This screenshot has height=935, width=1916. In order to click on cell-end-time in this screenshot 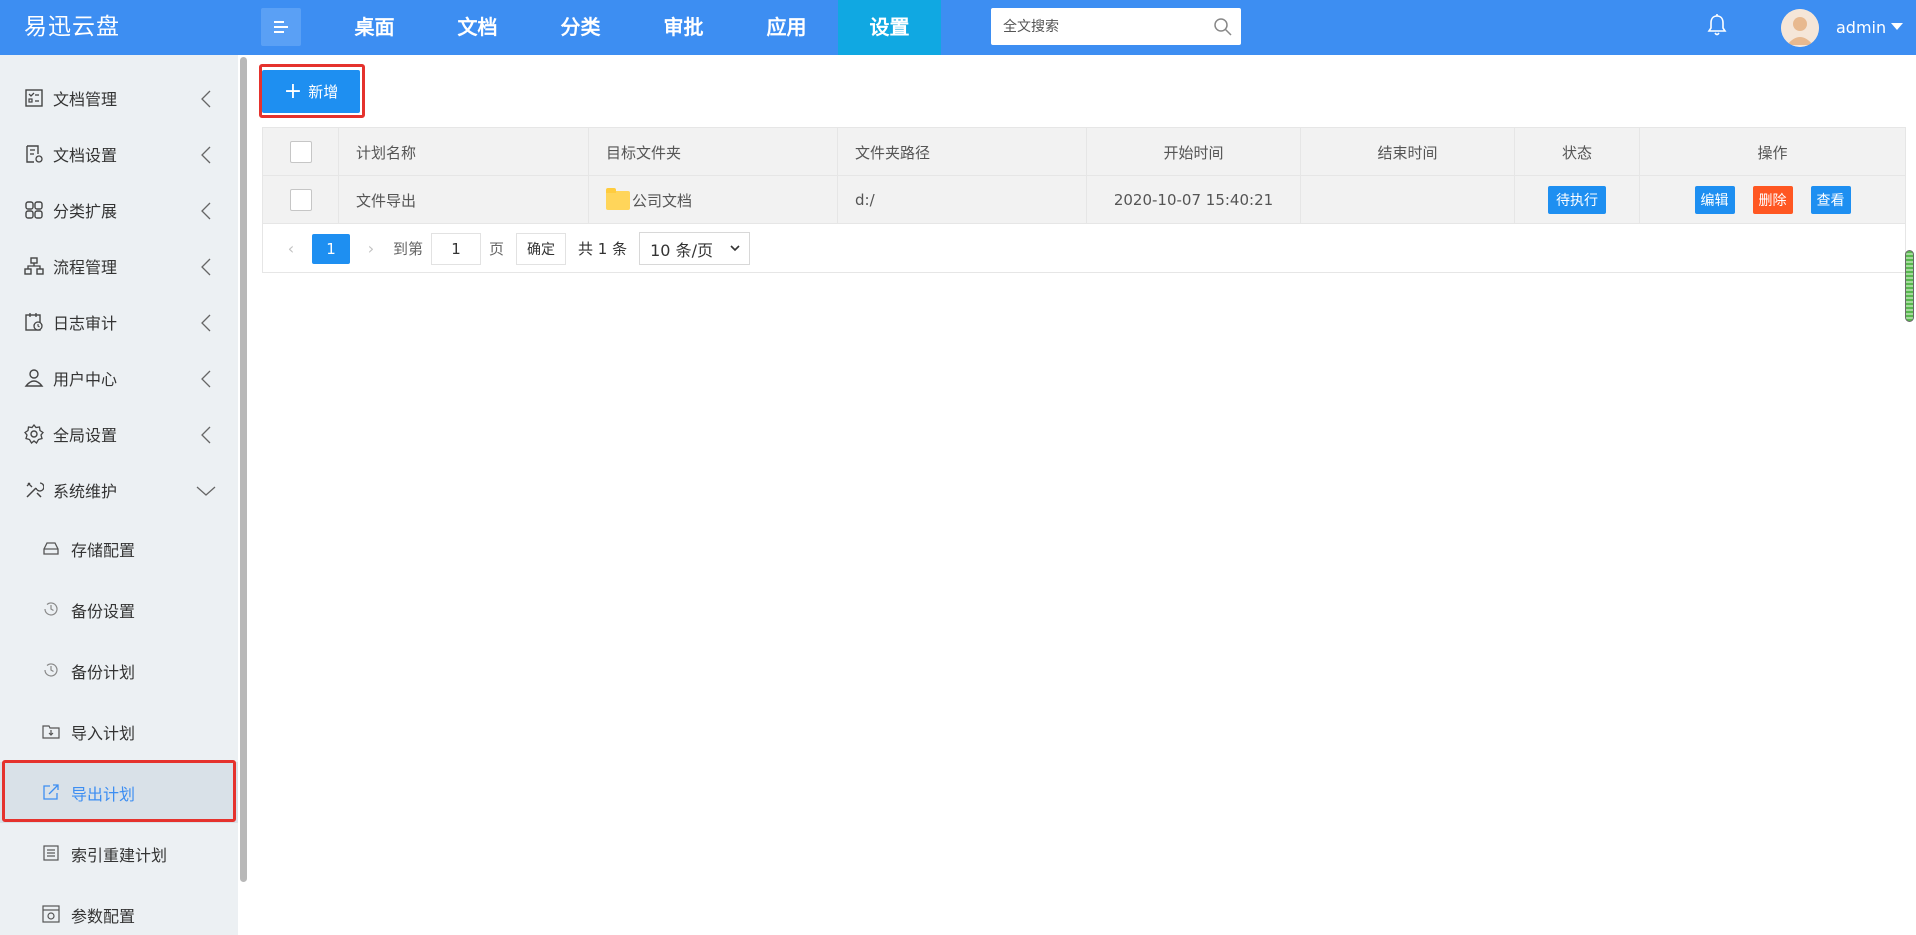, I will do `click(1408, 200)`.